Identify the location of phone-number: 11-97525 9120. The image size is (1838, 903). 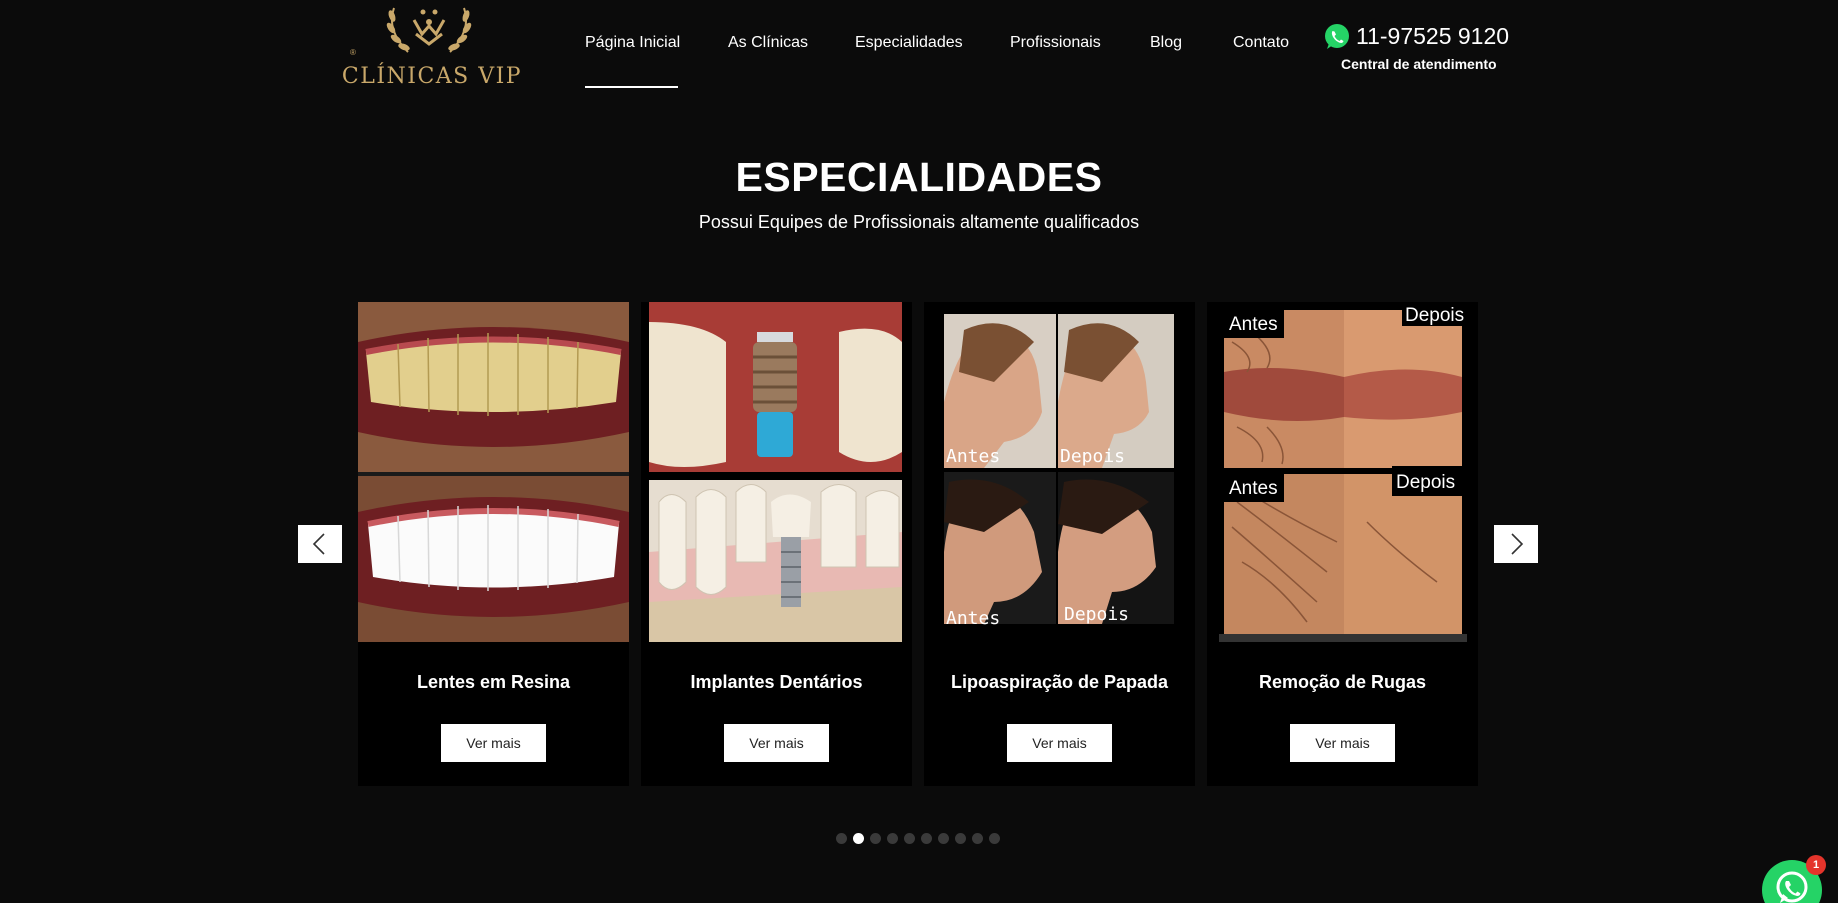
(1433, 36).